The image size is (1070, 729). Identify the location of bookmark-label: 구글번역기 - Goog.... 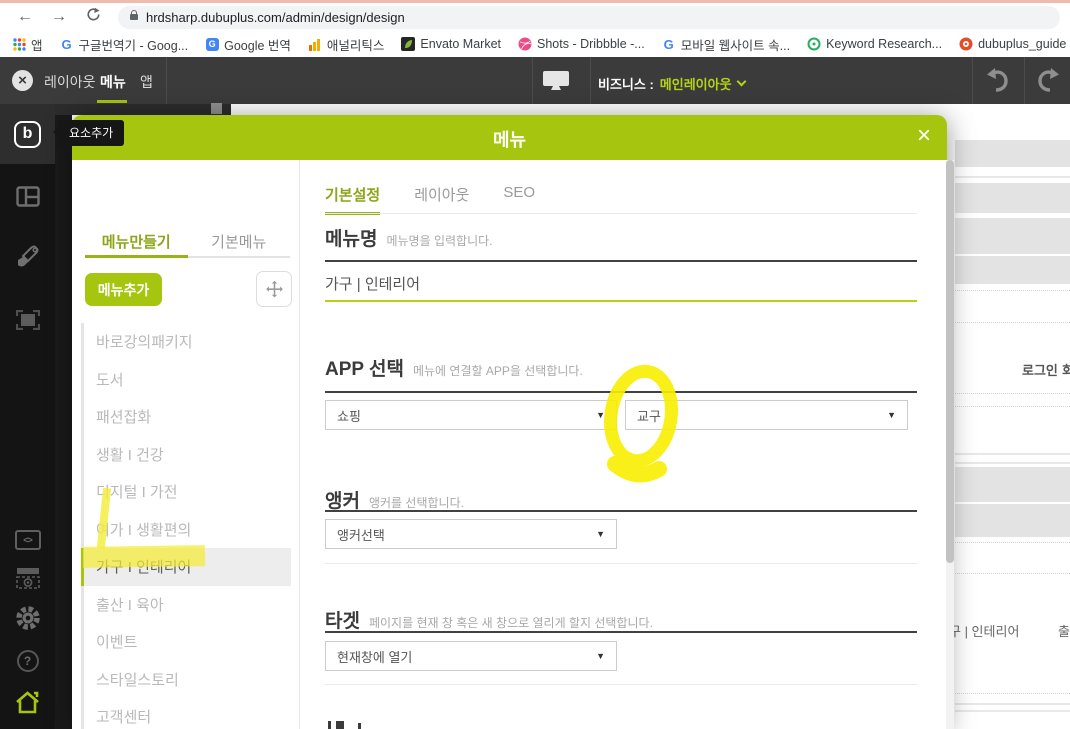
(133, 45).